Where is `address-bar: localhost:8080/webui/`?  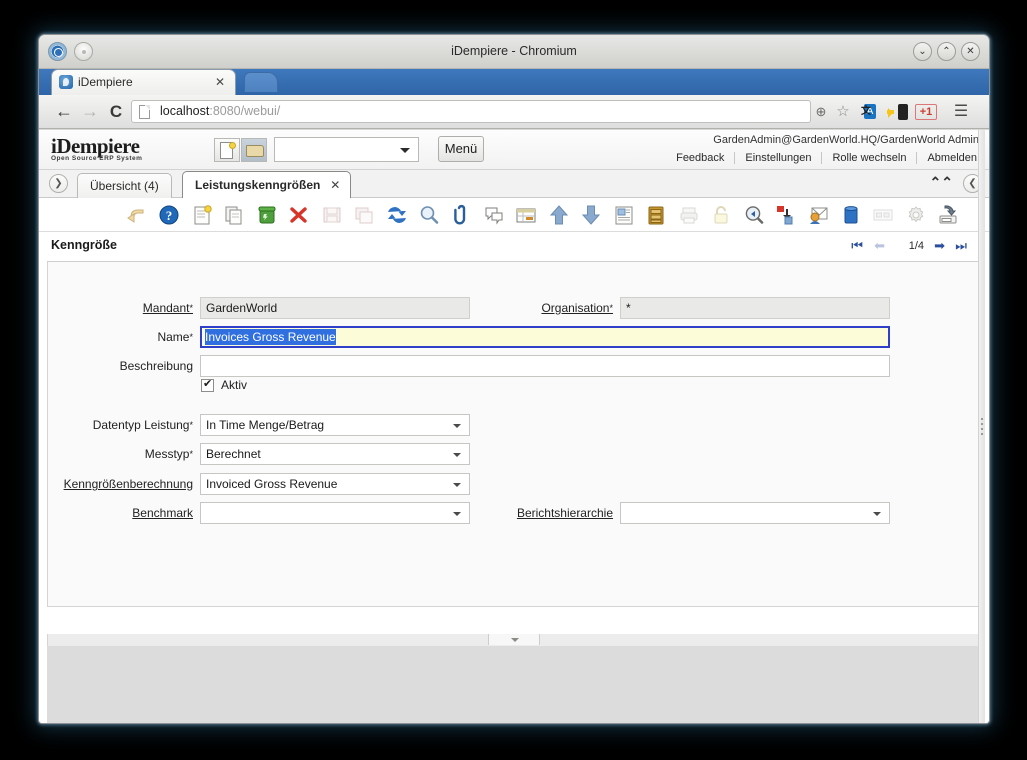 address-bar: localhost:8080/webui/ is located at coordinates (471, 111).